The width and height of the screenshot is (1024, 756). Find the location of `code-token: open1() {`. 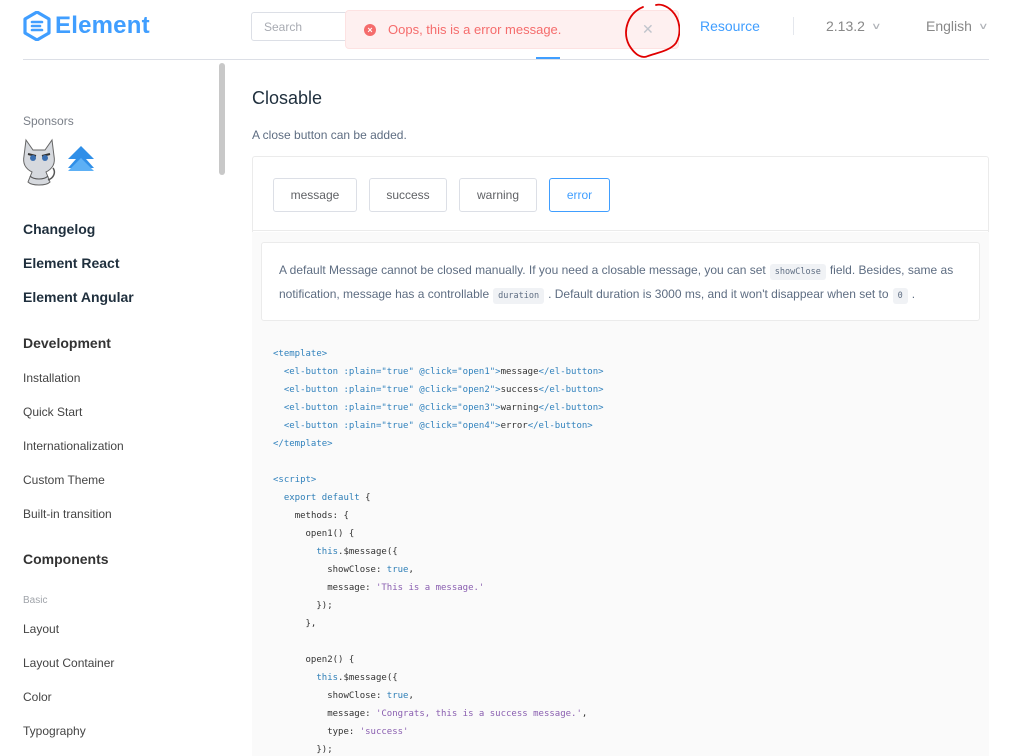

code-token: open1() { is located at coordinates (330, 534).